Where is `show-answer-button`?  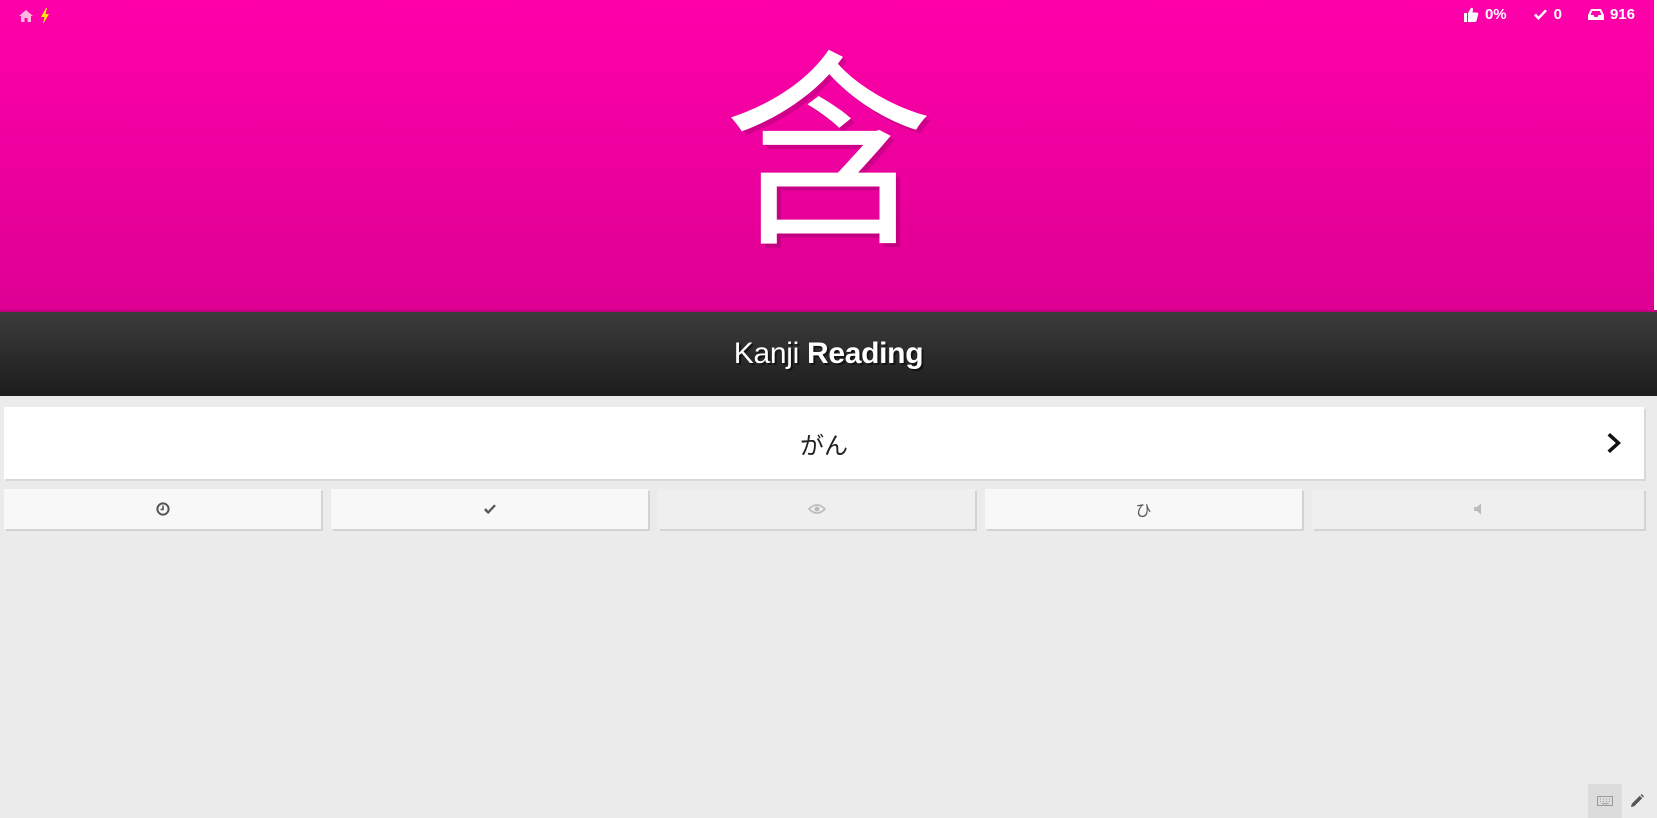
show-answer-button is located at coordinates (816, 509).